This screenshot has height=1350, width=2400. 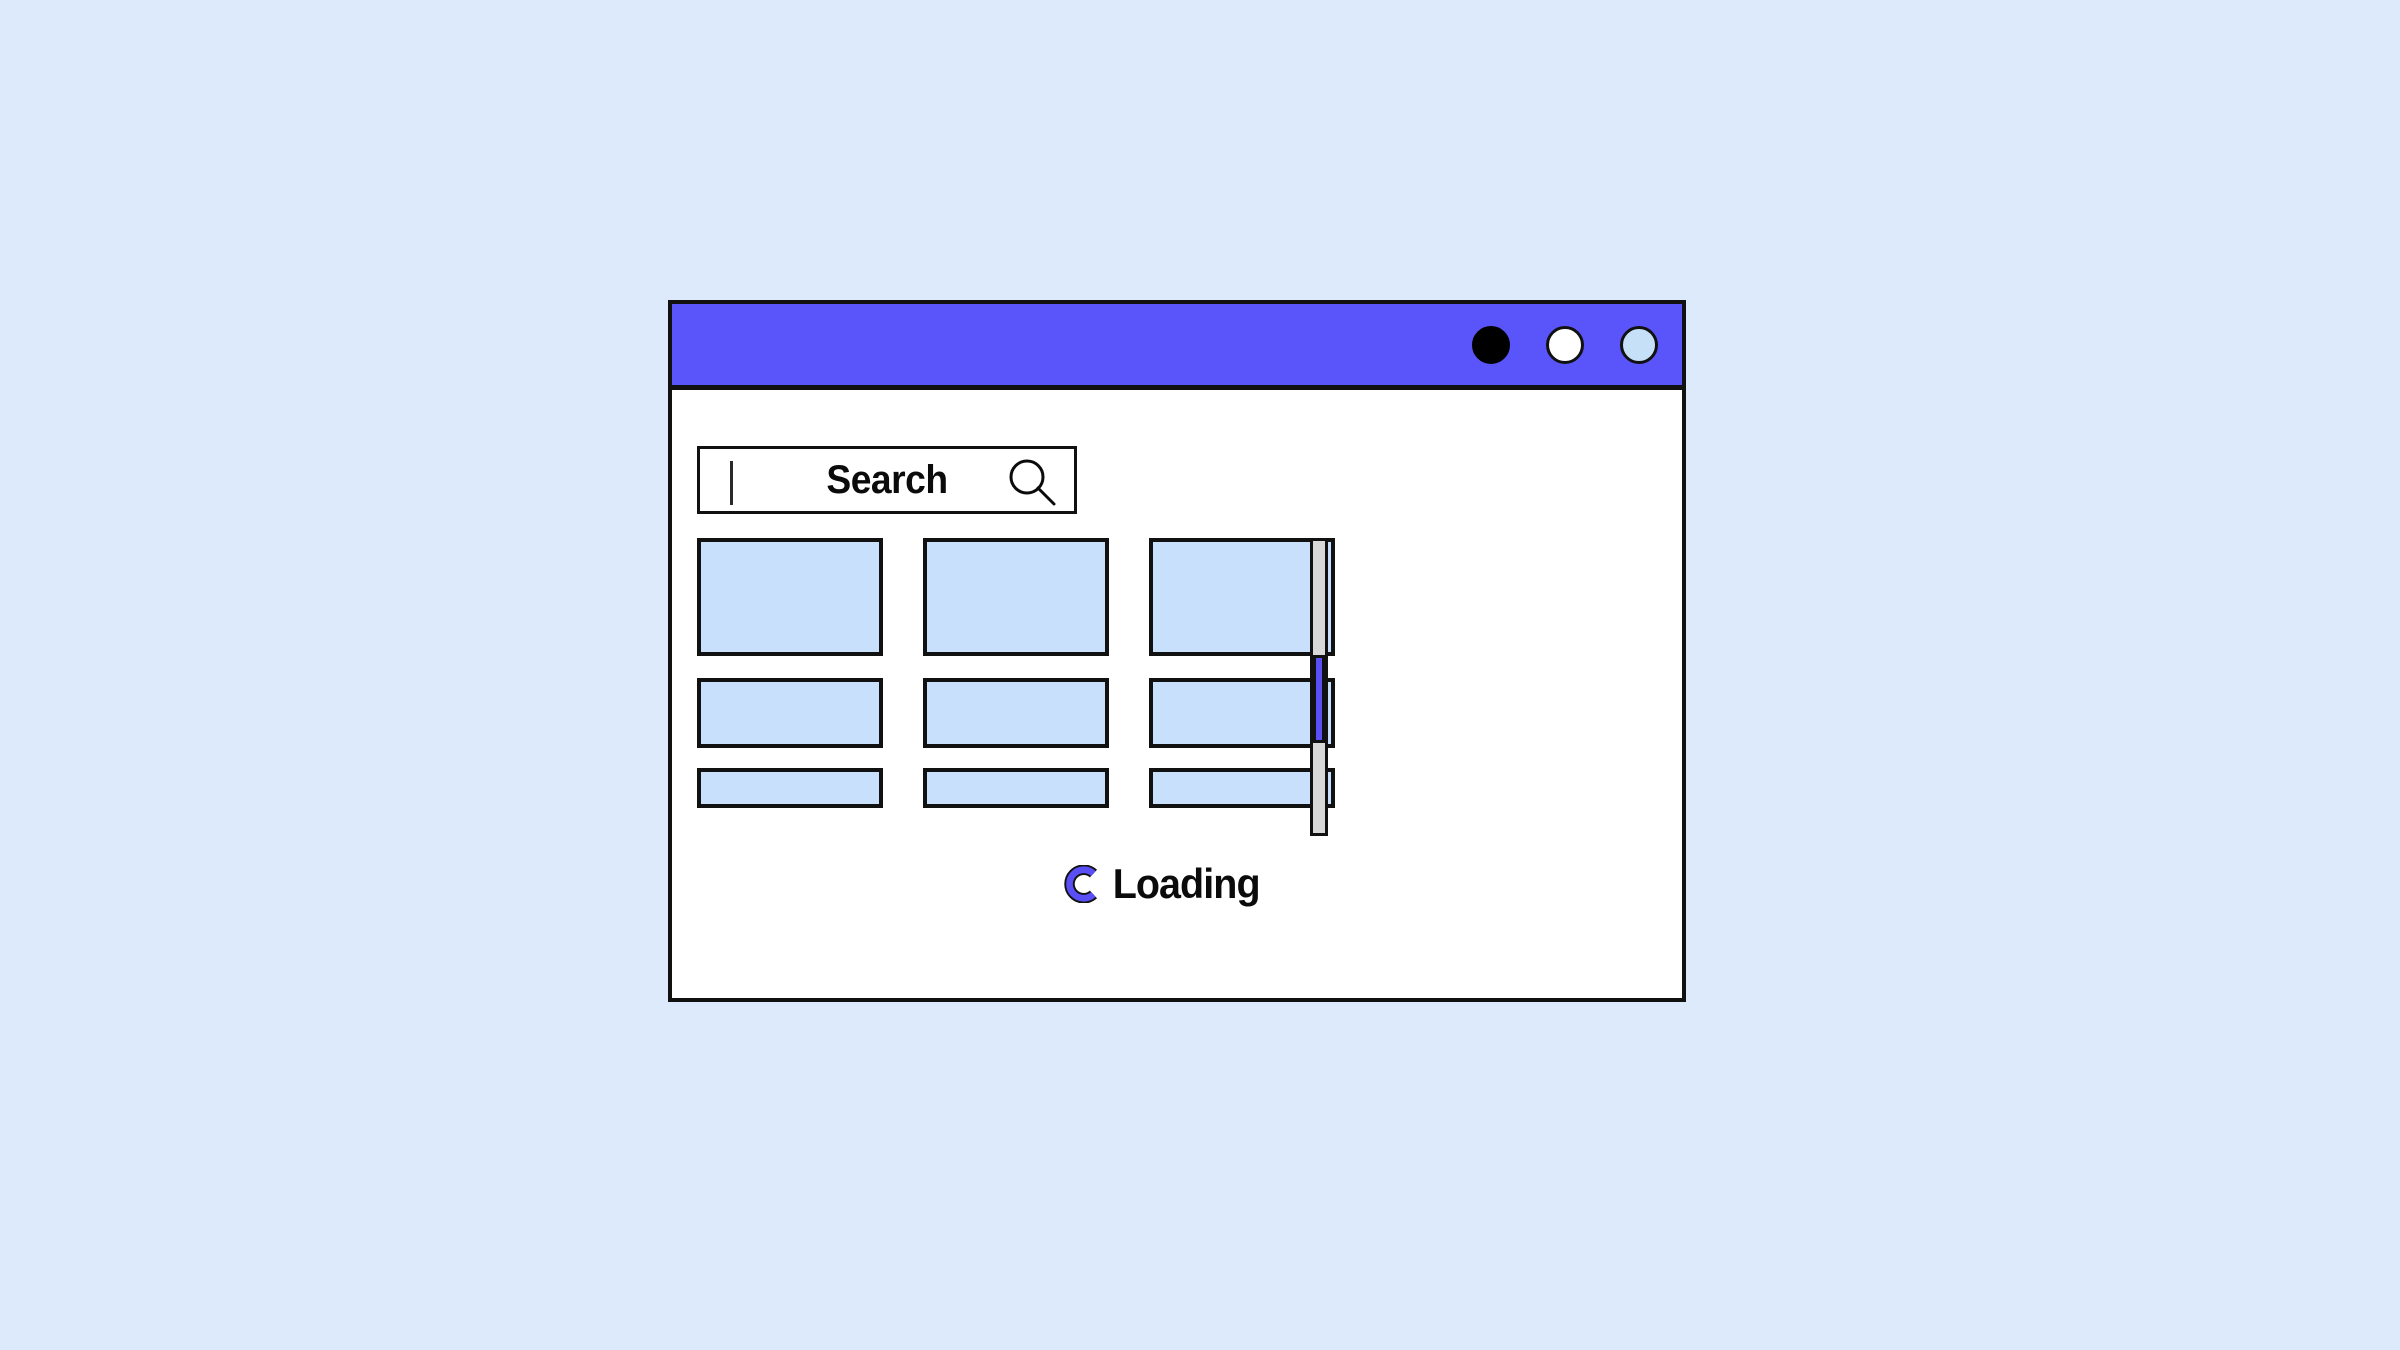 What do you see at coordinates (1565, 345) in the screenshot?
I see `window-control-minimize` at bounding box center [1565, 345].